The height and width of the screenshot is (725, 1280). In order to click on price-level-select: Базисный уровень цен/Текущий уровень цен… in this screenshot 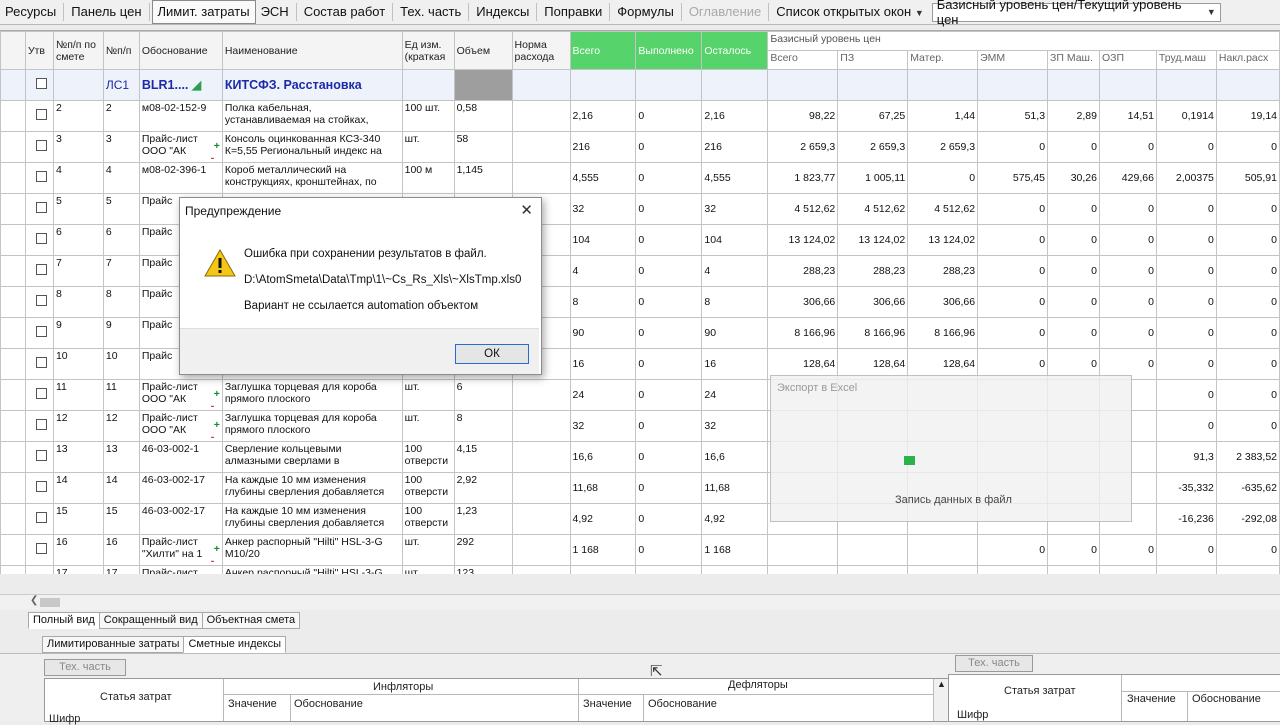, I will do `click(1076, 13)`.